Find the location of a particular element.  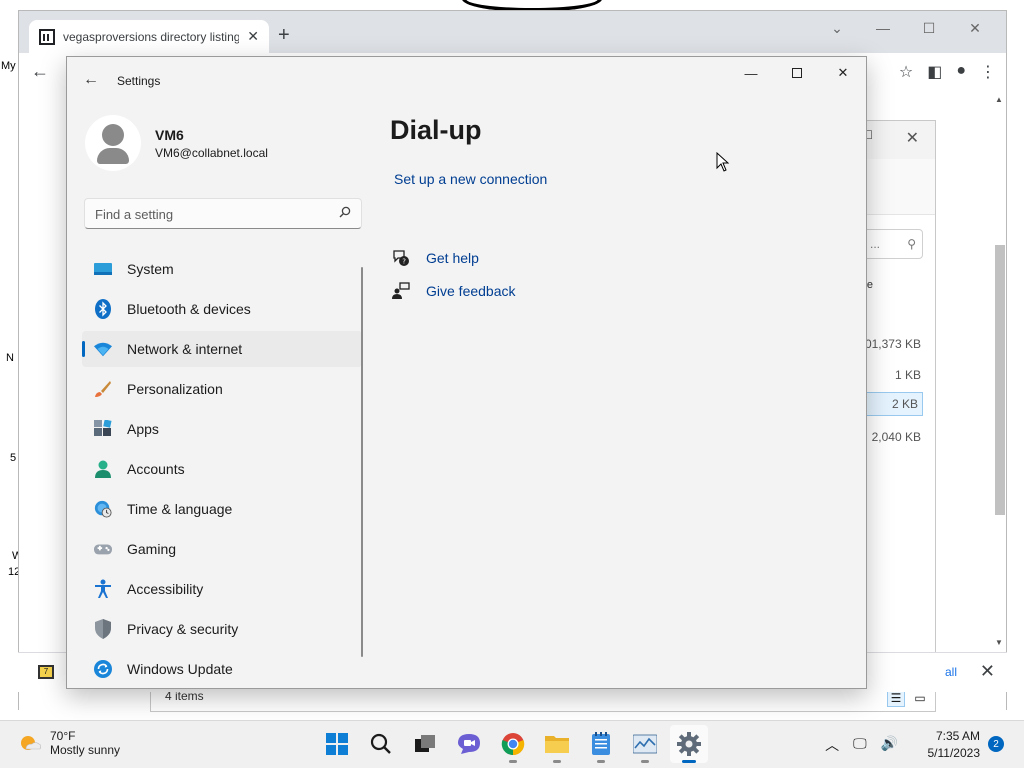

search-button is located at coordinates (381, 744).